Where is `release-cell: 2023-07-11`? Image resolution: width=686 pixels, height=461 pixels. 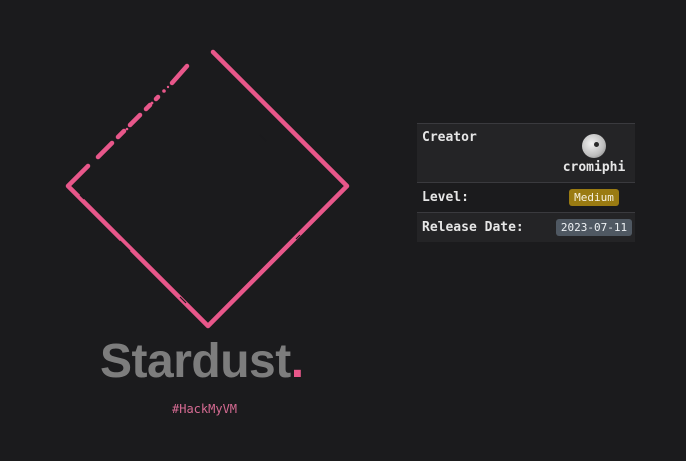 release-cell: 2023-07-11 is located at coordinates (594, 227).